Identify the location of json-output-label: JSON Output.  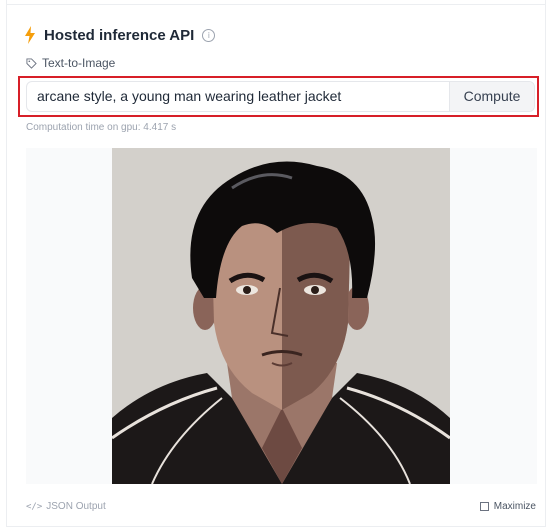
(76, 506).